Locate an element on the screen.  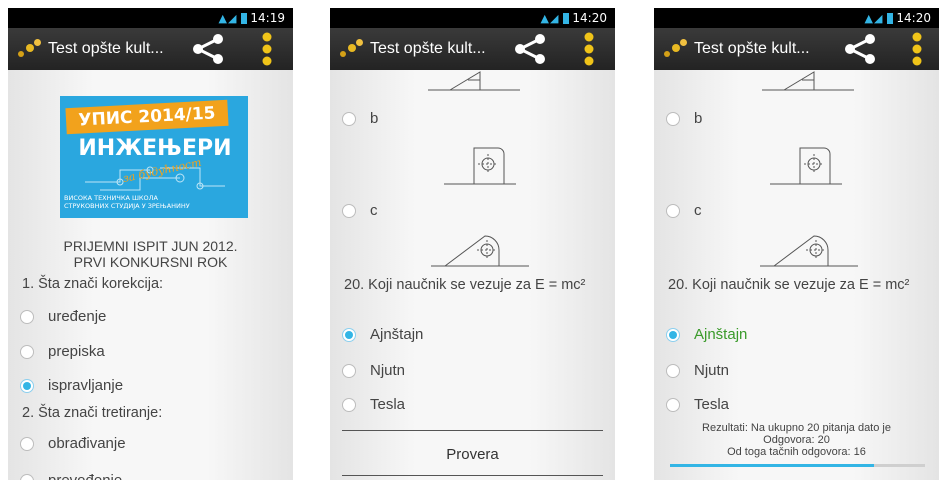
option-label: uređenje is located at coordinates (77, 316).